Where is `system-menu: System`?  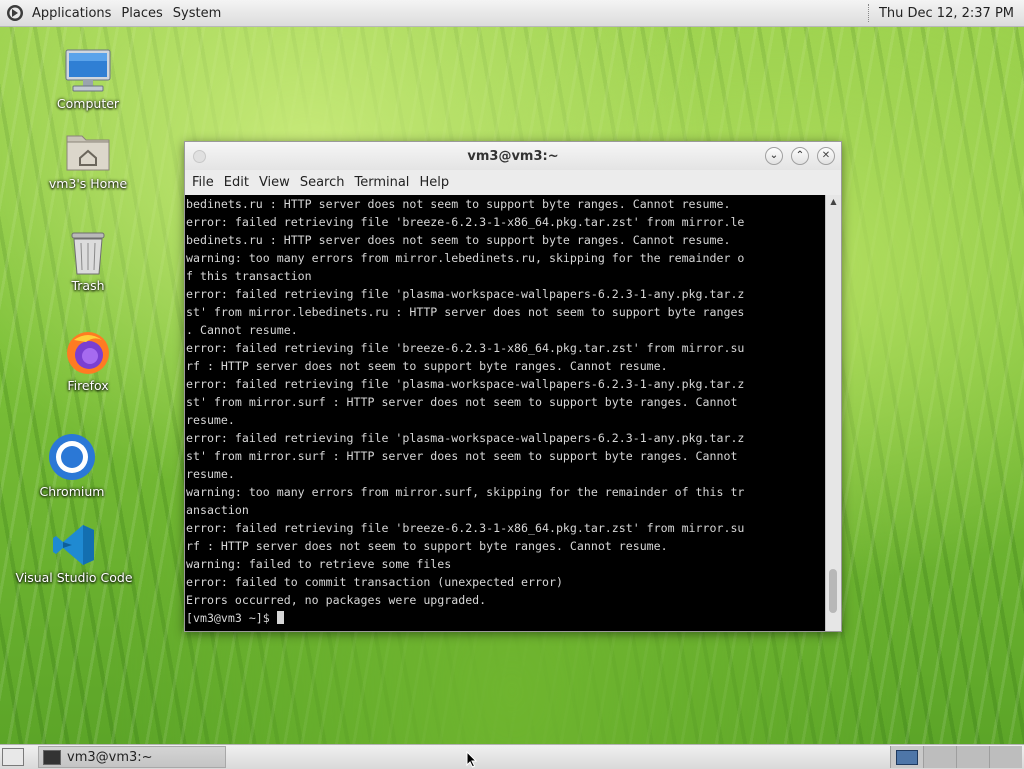 system-menu: System is located at coordinates (197, 13).